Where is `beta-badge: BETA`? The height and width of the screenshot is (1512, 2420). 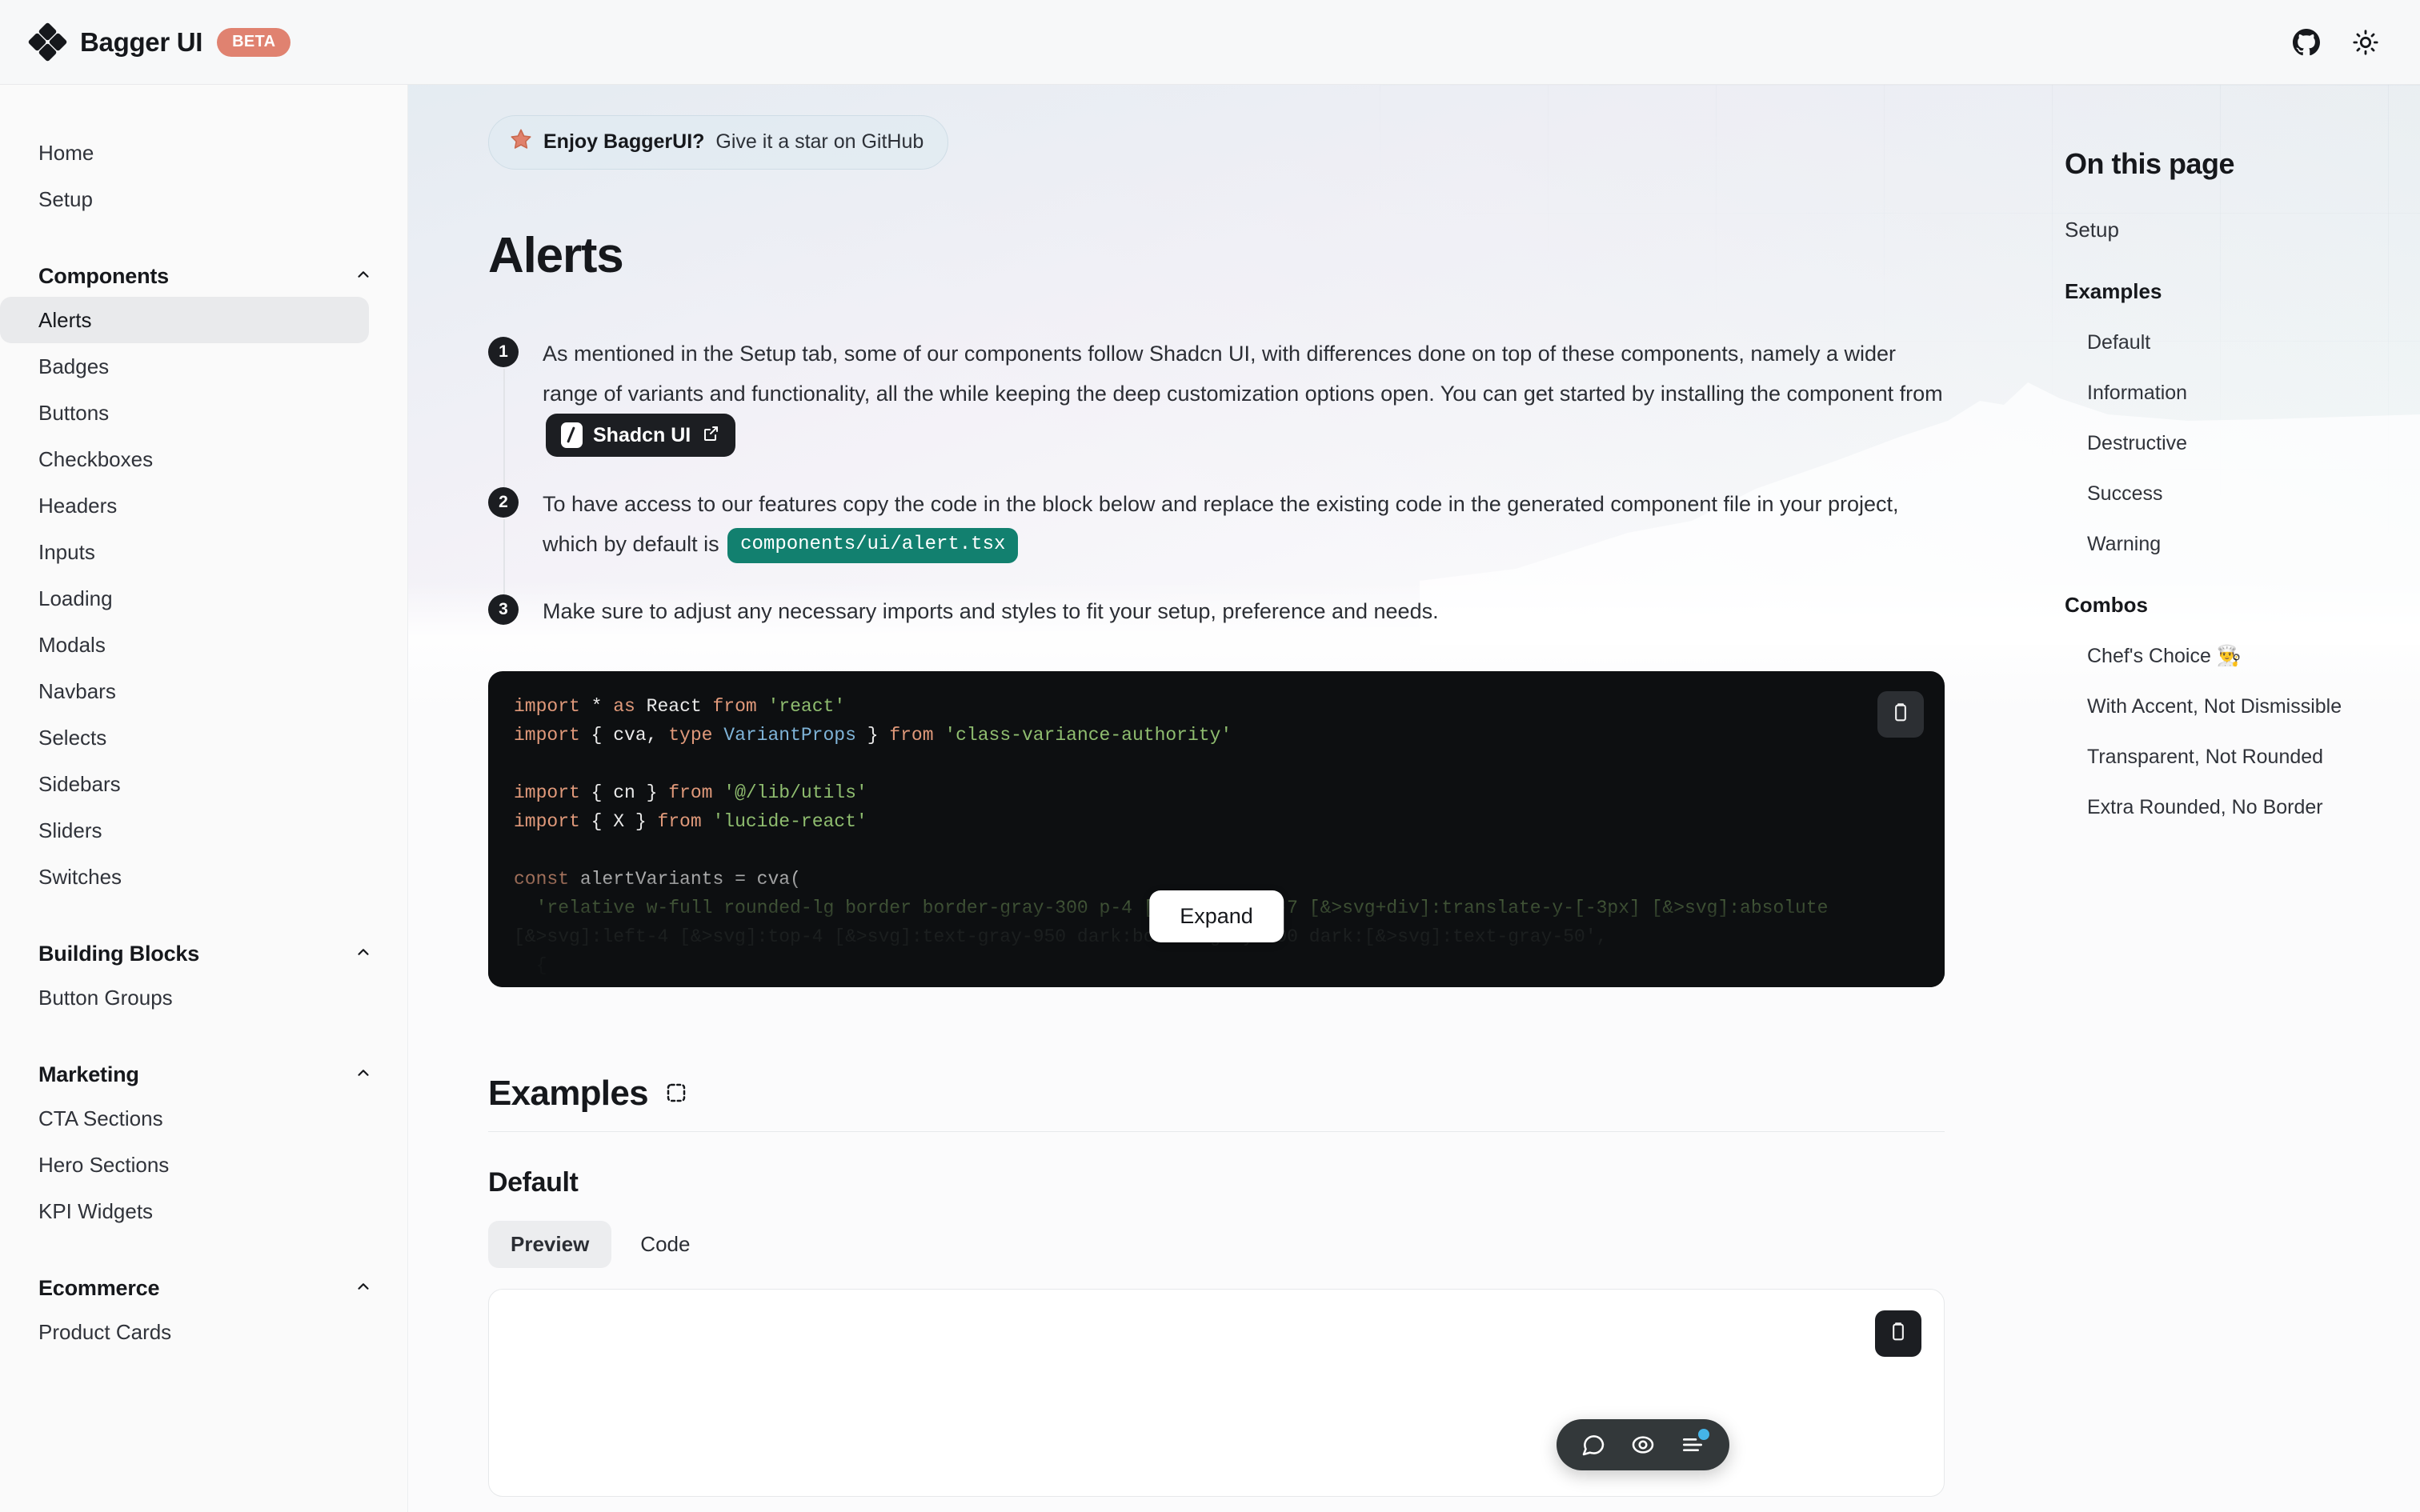 beta-badge: BETA is located at coordinates (254, 42).